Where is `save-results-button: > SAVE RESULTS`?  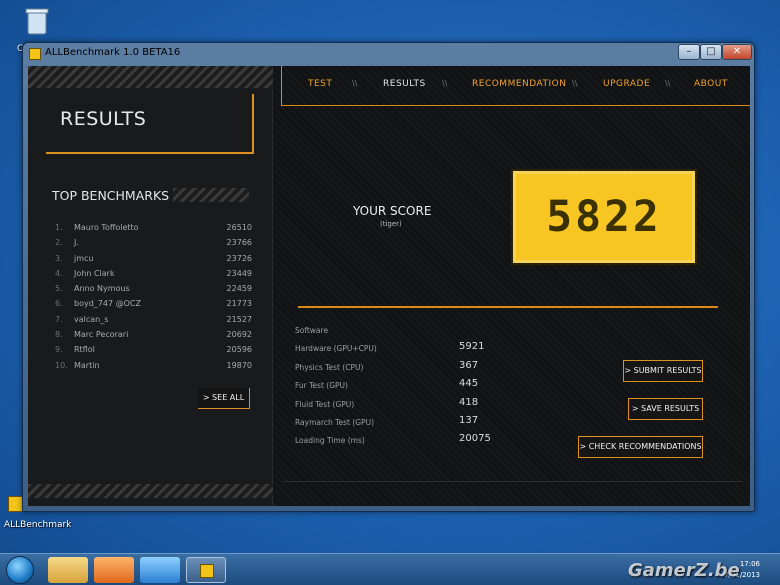 save-results-button: > SAVE RESULTS is located at coordinates (665, 409).